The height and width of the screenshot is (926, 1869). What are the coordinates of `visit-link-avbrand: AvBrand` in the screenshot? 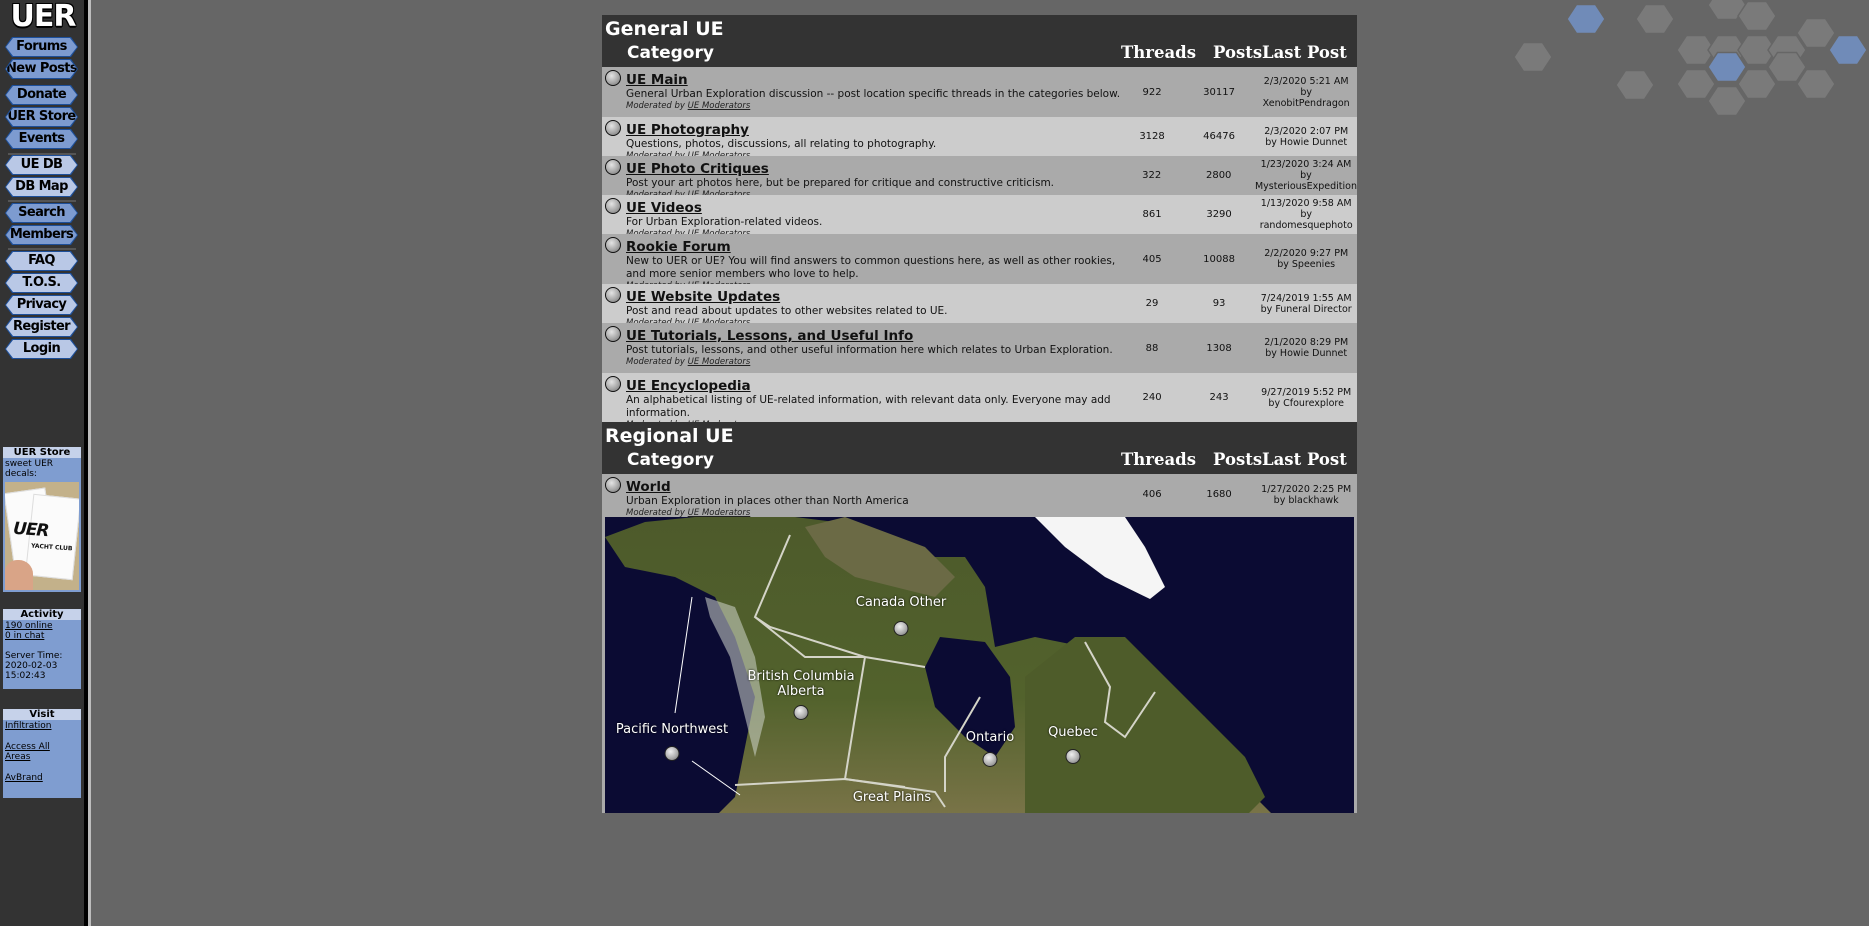 It's located at (42, 778).